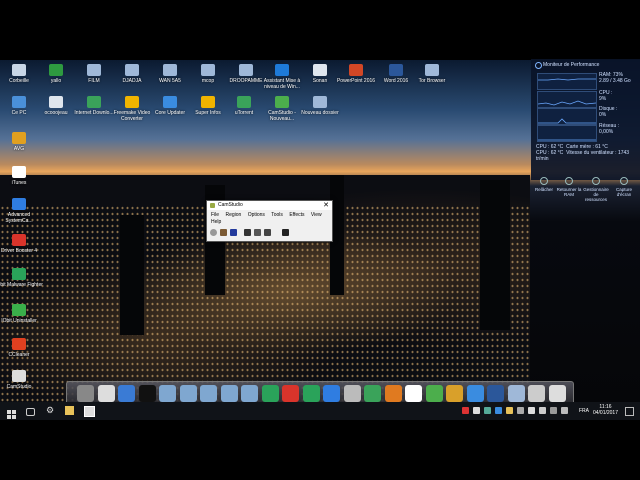 This screenshot has height=480, width=640. Describe the element at coordinates (544, 184) in the screenshot. I see `perf-action-button: Relâcher` at that location.